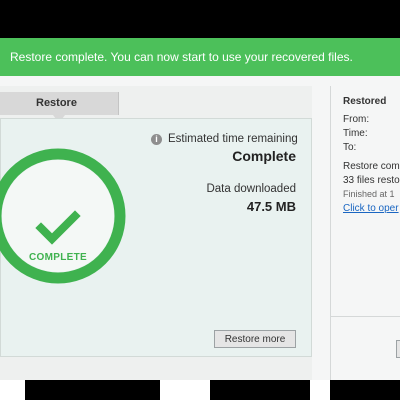 Image resolution: width=400 pixels, height=400 pixels. What do you see at coordinates (56, 103) in the screenshot?
I see `tab-restore-label: Restore` at bounding box center [56, 103].